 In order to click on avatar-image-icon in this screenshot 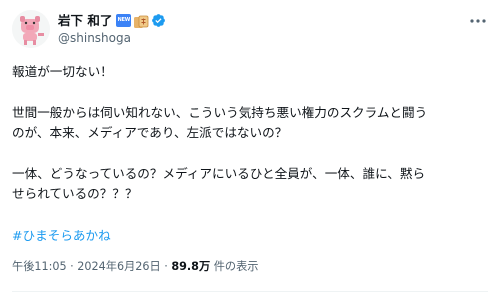, I will do `click(31, 29)`.